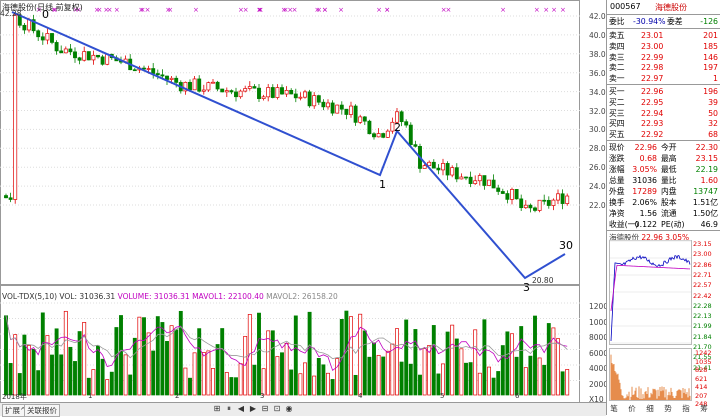 This screenshot has width=720, height=417. Describe the element at coordinates (265, 409) in the screenshot. I see `zoom-out-icon: ⊟` at that location.